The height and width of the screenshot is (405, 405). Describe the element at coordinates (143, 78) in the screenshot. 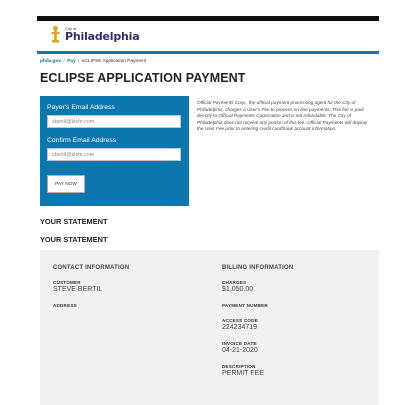

I see `page-title: ECLIPSE APPLICATION PAYMENT` at that location.